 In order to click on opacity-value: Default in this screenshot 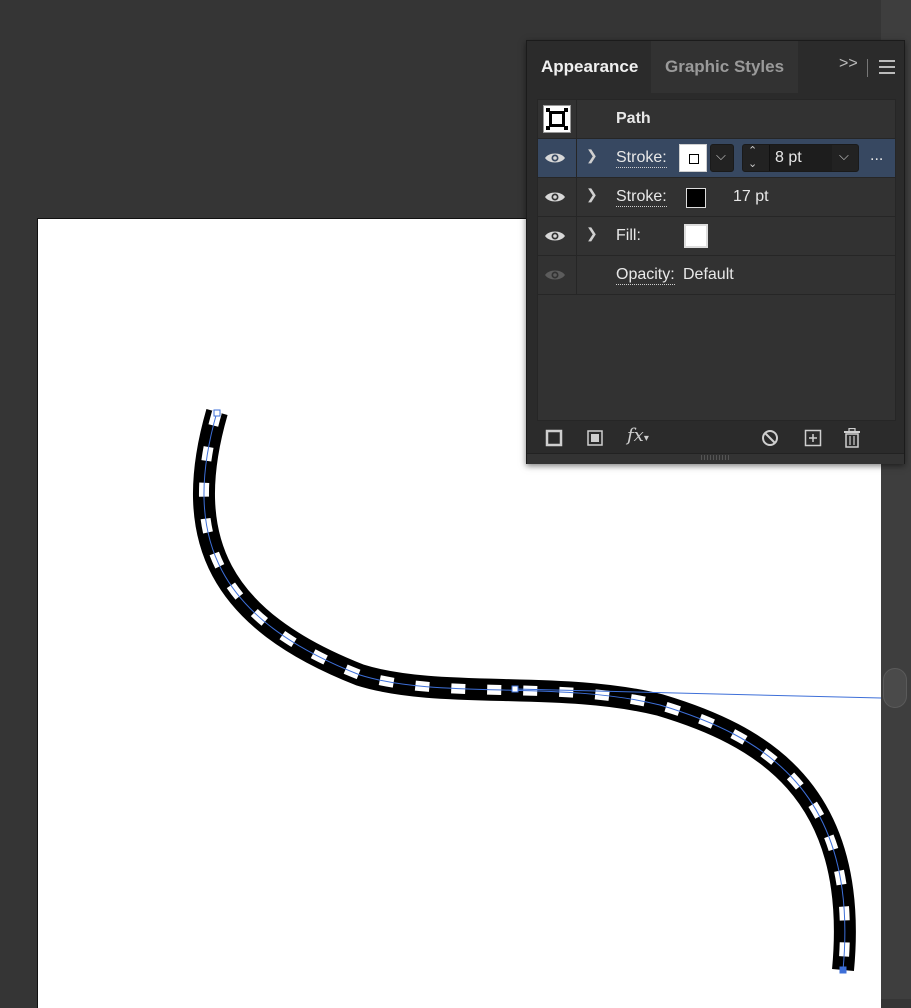, I will do `click(708, 274)`.